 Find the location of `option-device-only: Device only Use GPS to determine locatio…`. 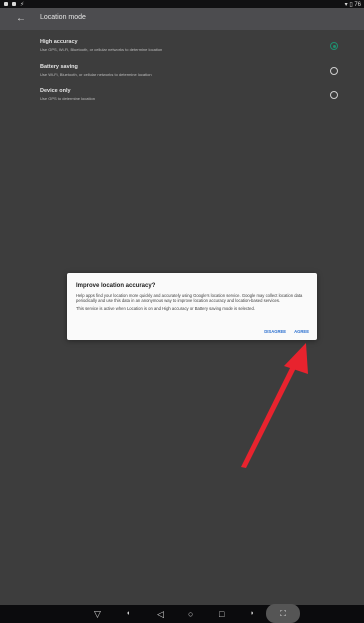

option-device-only: Device only Use GPS to determine locatio… is located at coordinates (195, 100).